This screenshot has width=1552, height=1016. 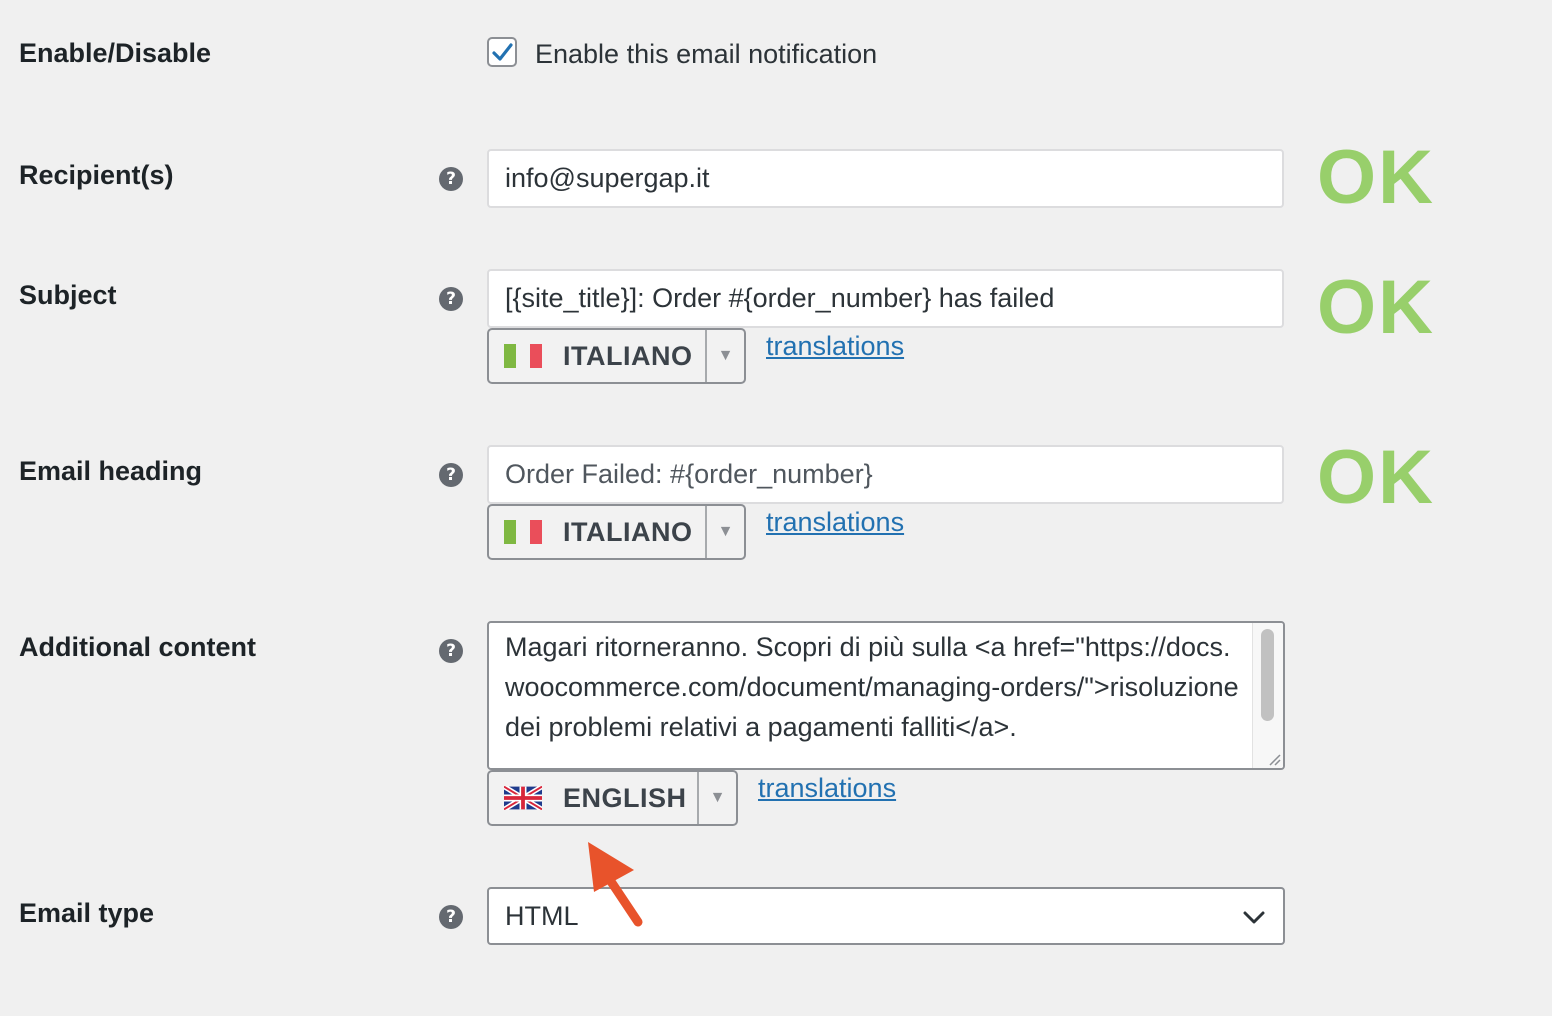 I want to click on resize-grip-icon, so click(x=1273, y=758).